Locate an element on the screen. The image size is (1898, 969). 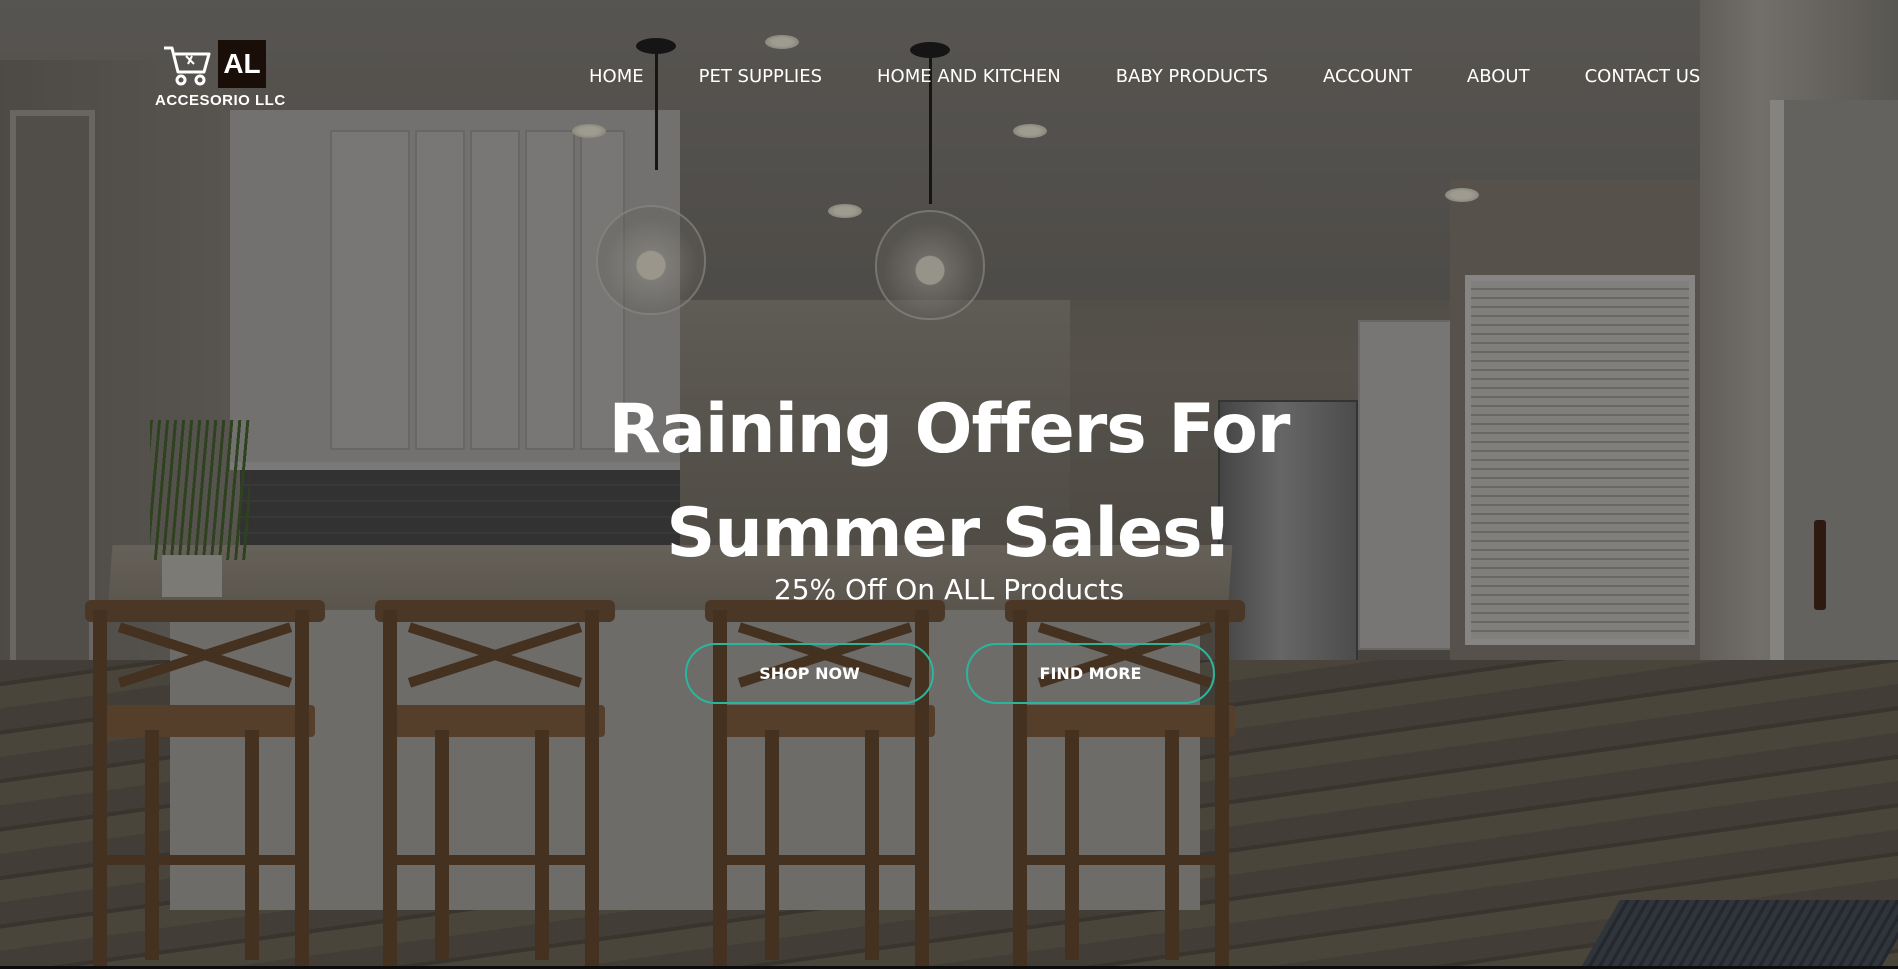
hero-subtitle: 25% Off On ALL Products is located at coordinates (949, 589).